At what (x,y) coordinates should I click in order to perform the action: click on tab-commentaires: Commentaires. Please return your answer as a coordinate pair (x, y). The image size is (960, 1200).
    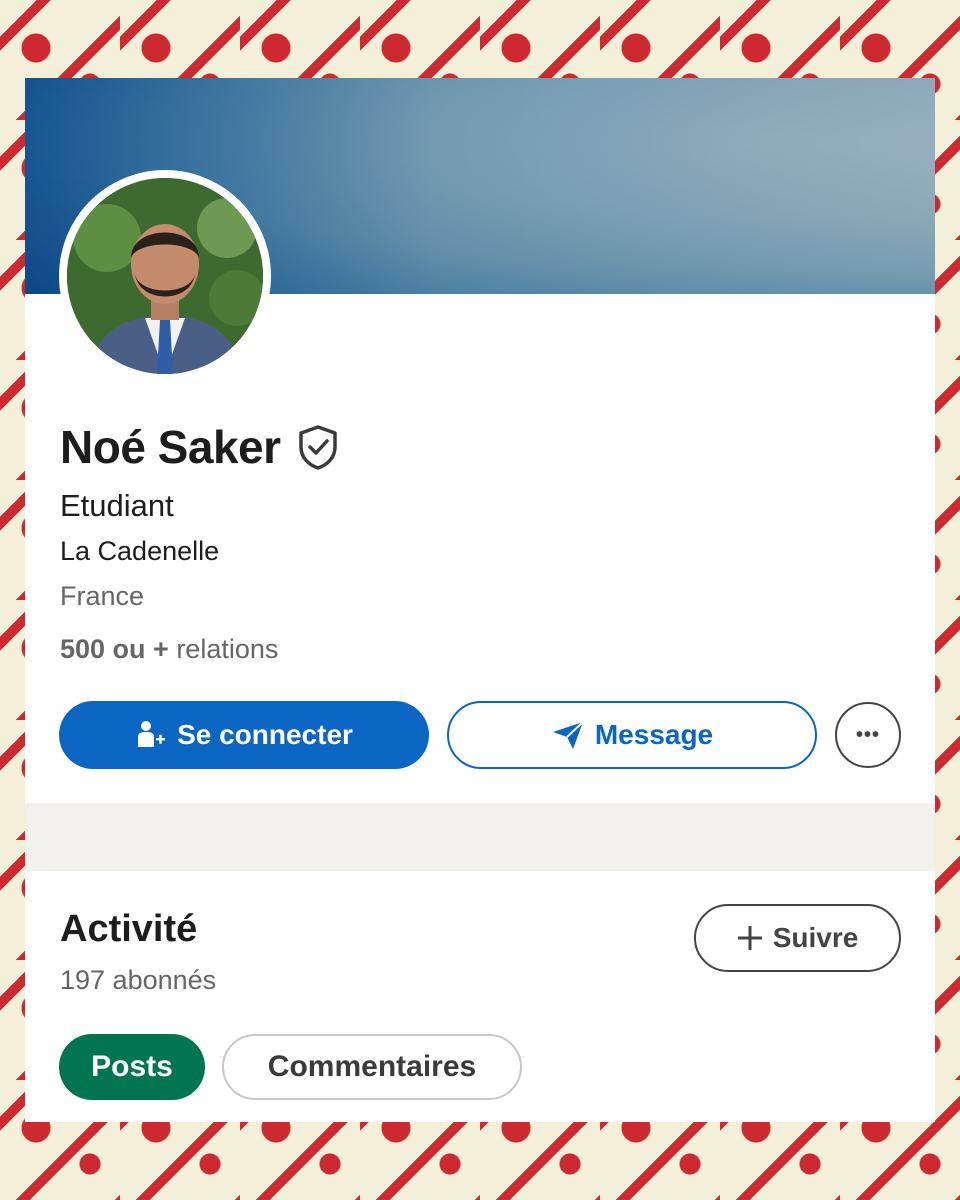
    Looking at the image, I should click on (372, 1067).